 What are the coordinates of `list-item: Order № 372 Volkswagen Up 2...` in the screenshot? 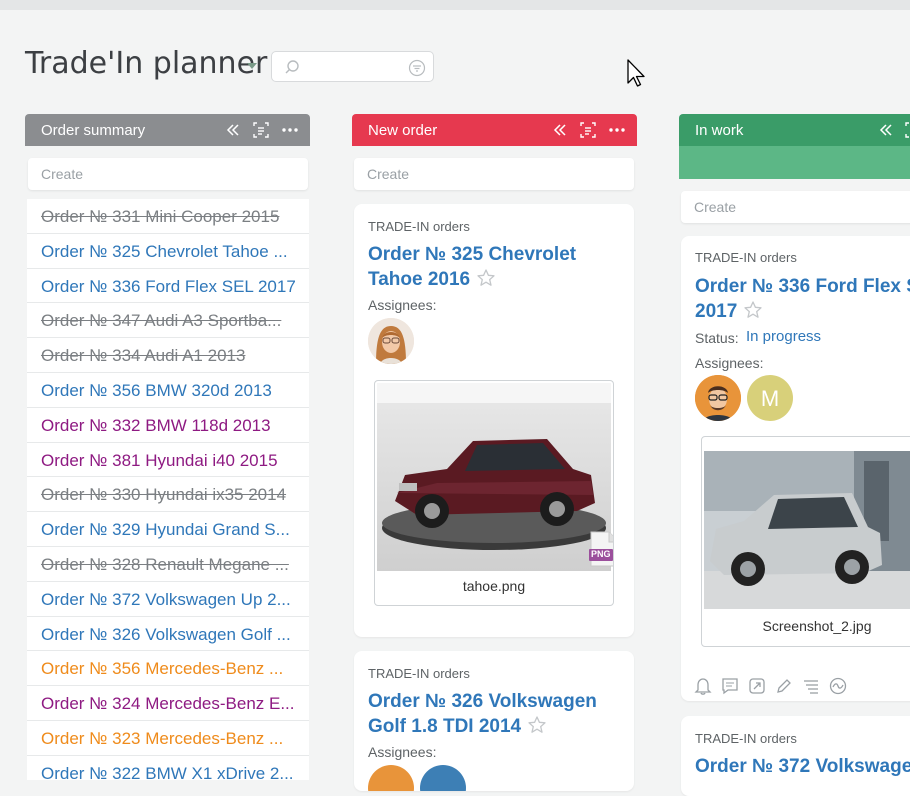 It's located at (168, 599).